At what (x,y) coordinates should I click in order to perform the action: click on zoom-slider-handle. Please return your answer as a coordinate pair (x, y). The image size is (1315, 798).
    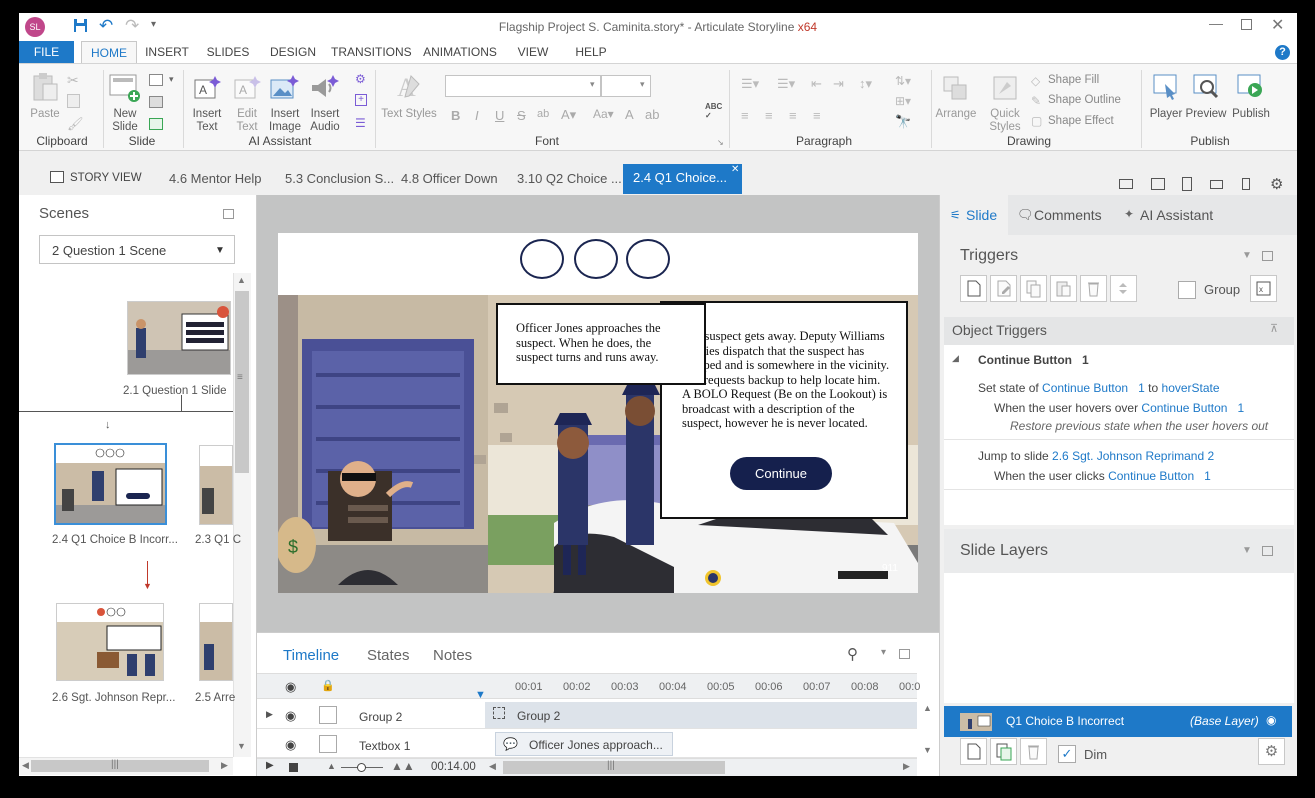
    Looking at the image, I should click on (361, 767).